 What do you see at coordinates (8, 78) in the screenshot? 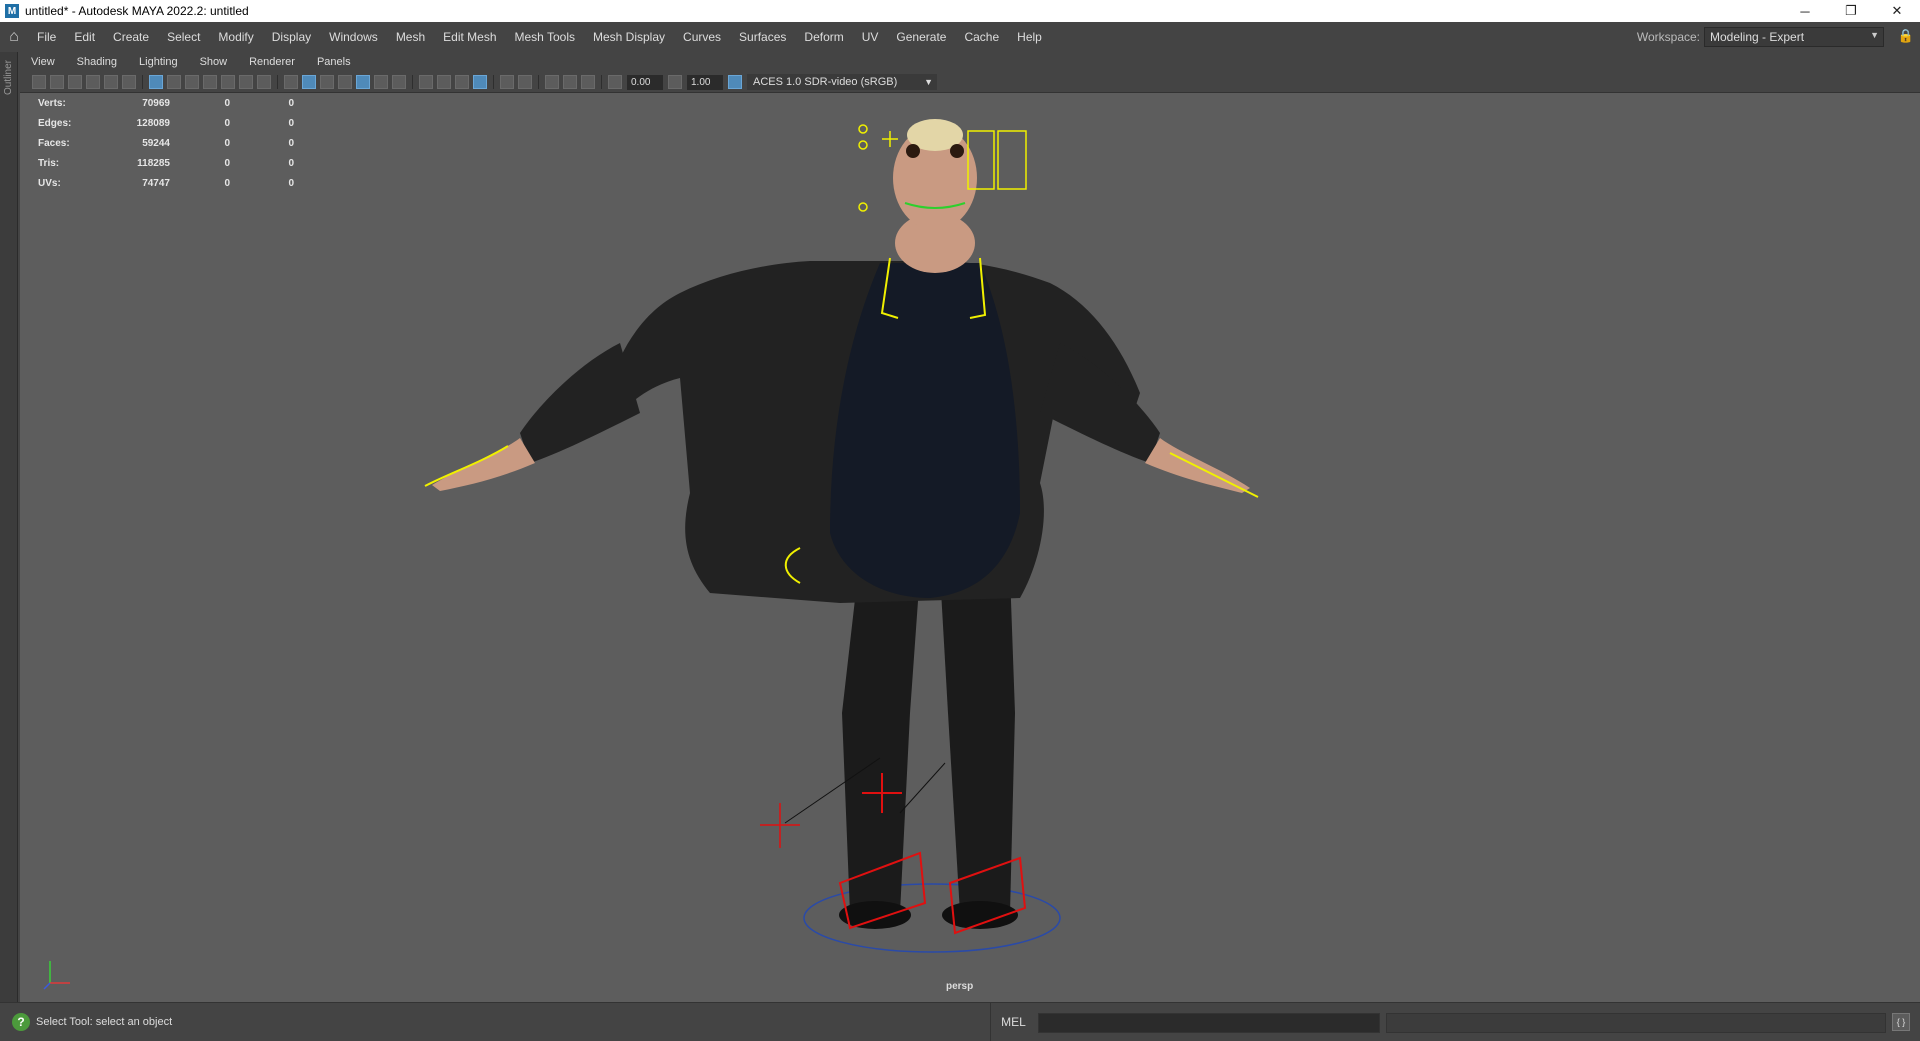
I see `outliner-label: Outliner` at bounding box center [8, 78].